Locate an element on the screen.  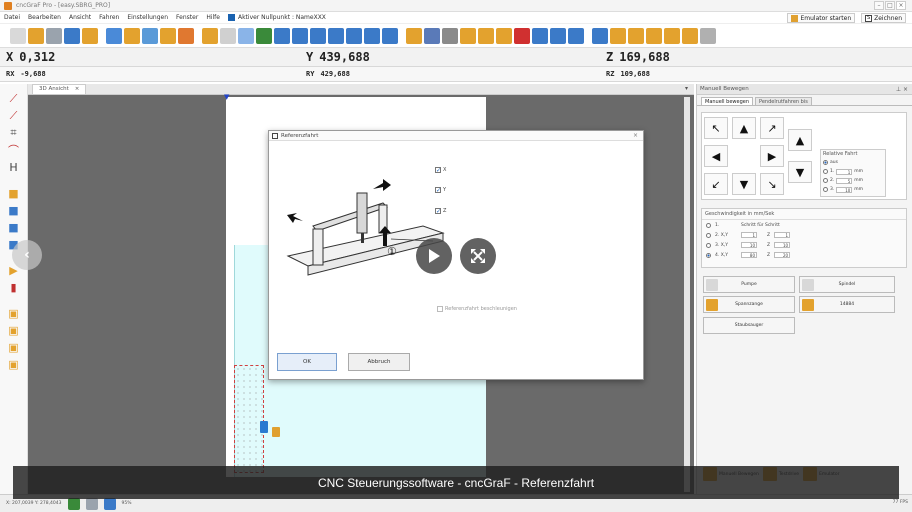
checkbox-x-box: ✓ is located at coordinates (438, 170).